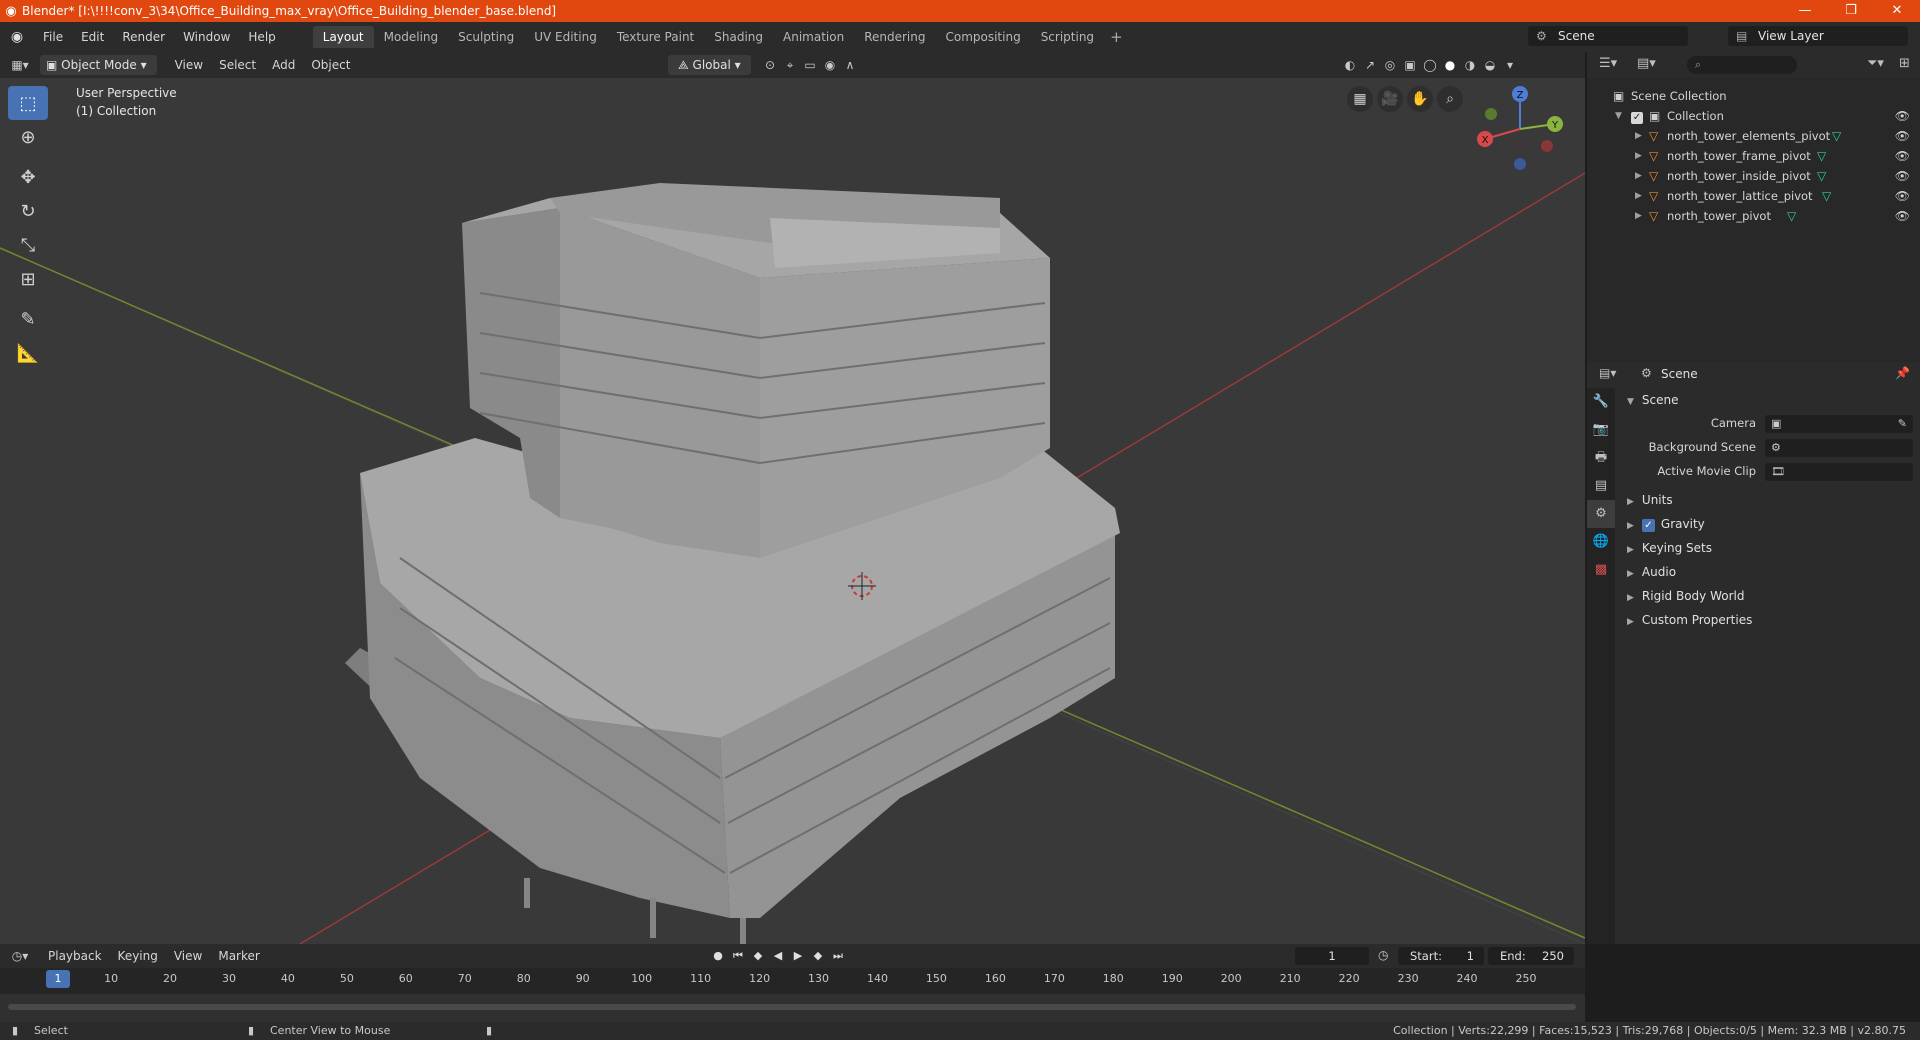  What do you see at coordinates (1768, 596) in the screenshot?
I see `subpanel-rigid-body-world: ▶ Rigid Body World` at bounding box center [1768, 596].